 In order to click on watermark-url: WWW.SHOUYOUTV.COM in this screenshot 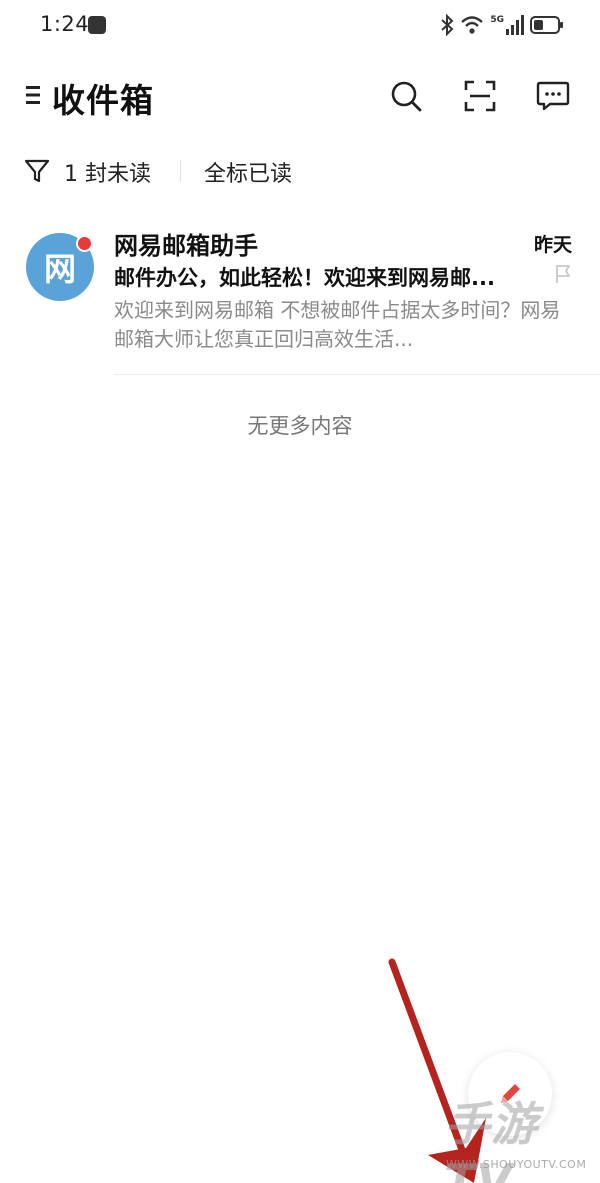, I will do `click(516, 1164)`.